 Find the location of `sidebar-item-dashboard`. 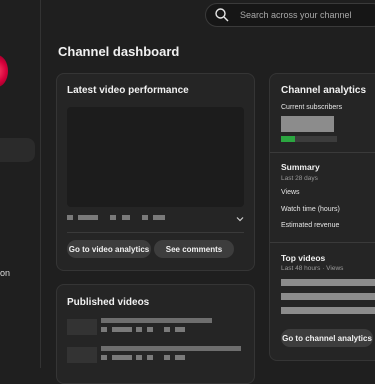

sidebar-item-dashboard is located at coordinates (17, 150).